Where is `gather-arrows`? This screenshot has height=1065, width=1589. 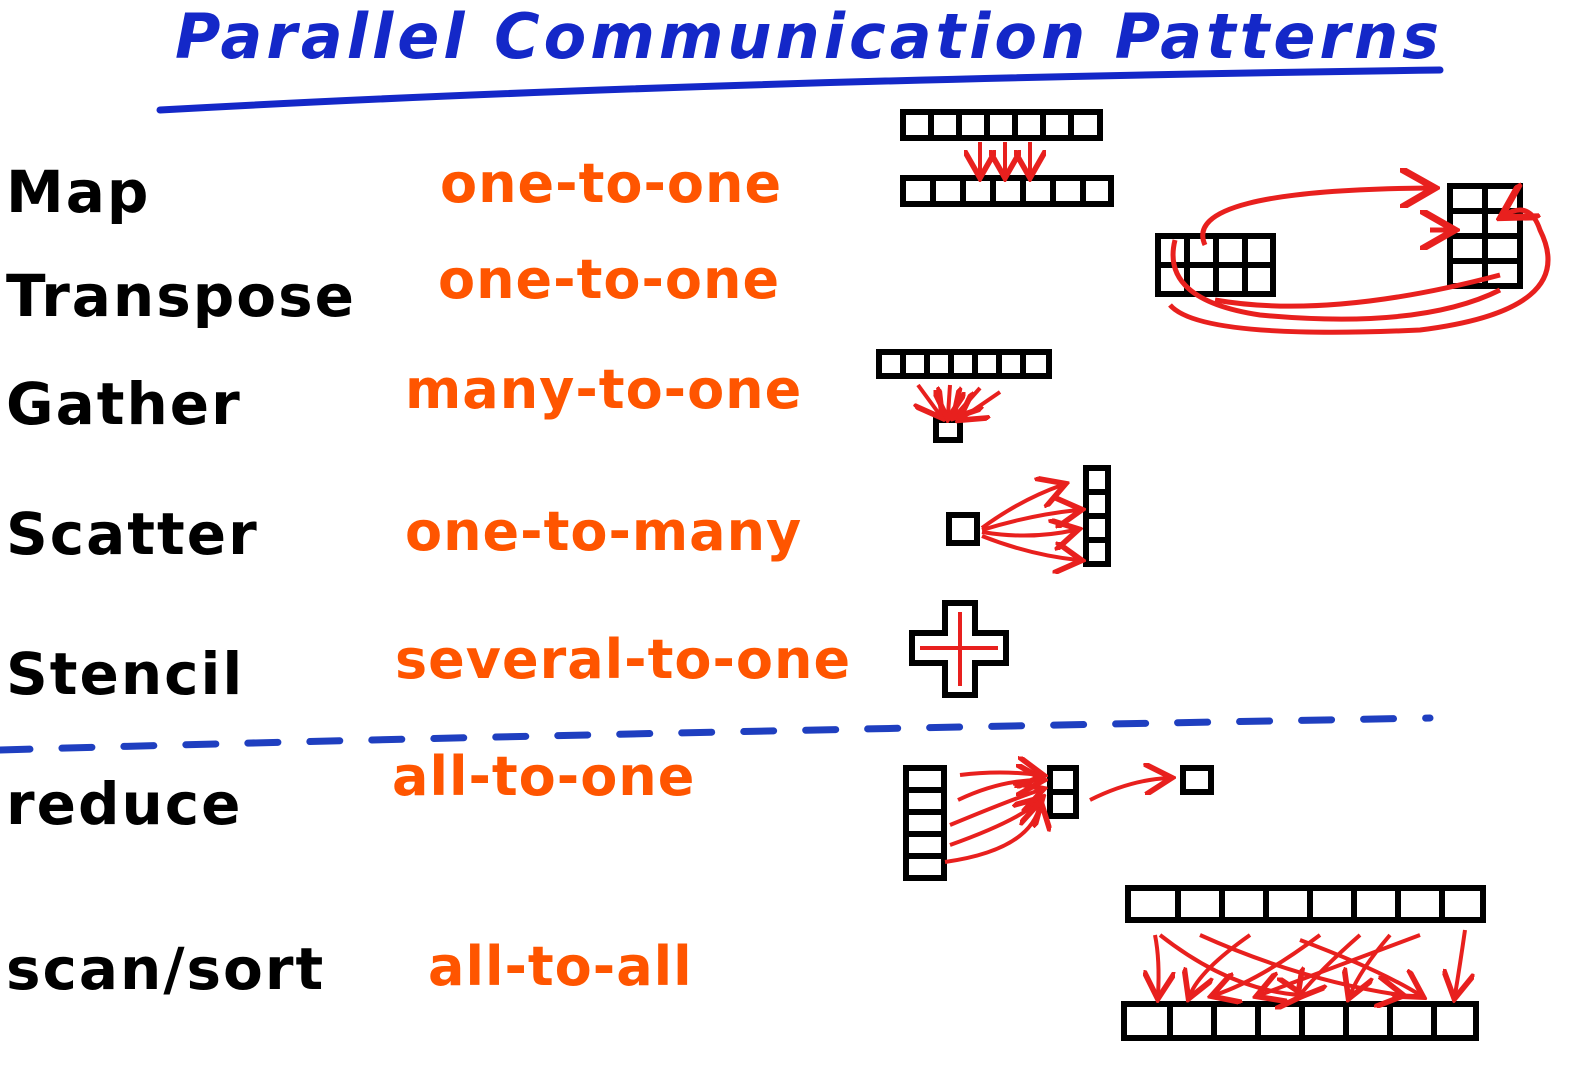 gather-arrows is located at coordinates (960, 400).